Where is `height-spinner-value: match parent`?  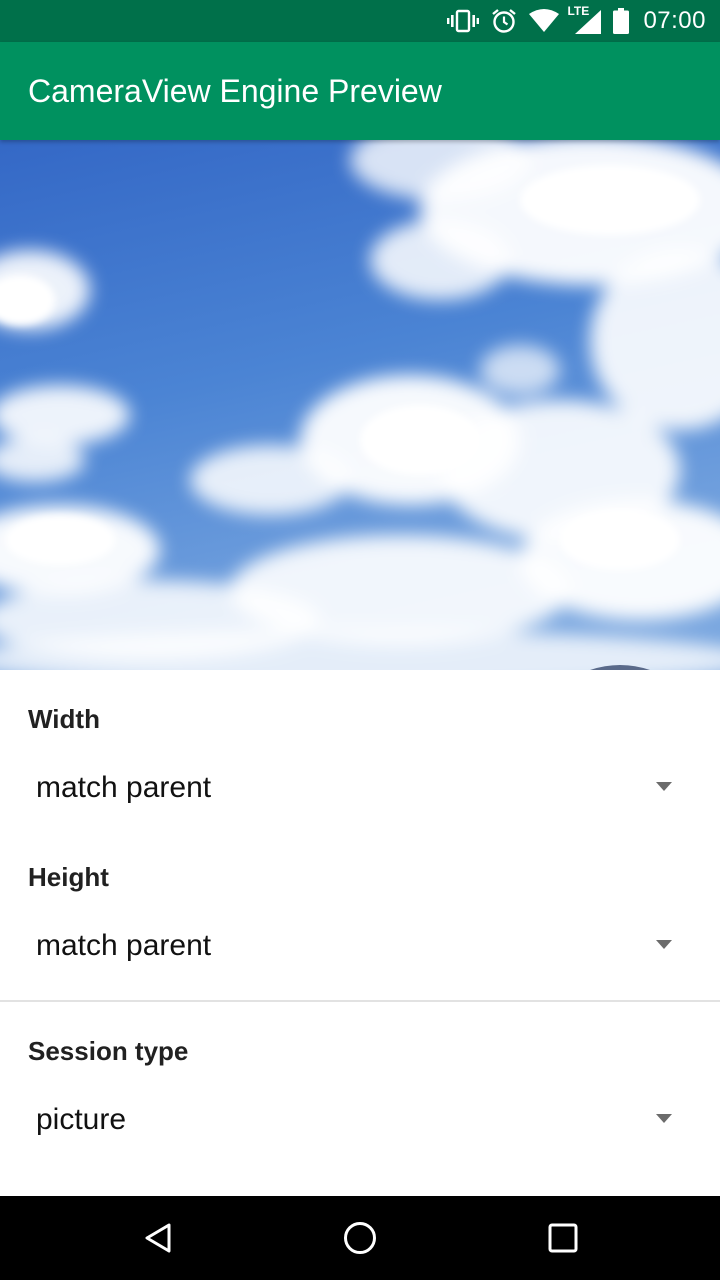 height-spinner-value: match parent is located at coordinates (124, 945).